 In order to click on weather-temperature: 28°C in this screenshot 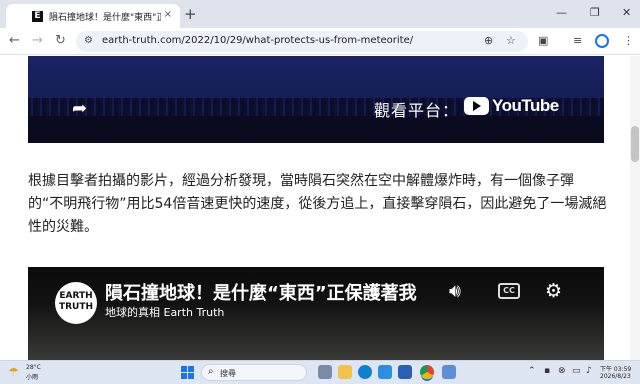, I will do `click(33, 367)`.